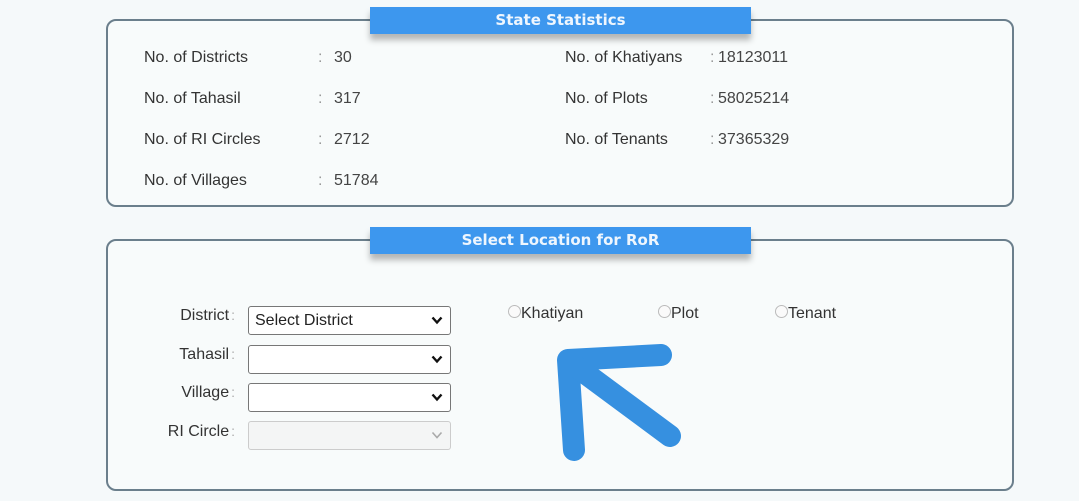  I want to click on stat-label: No. of Districts, so click(196, 57).